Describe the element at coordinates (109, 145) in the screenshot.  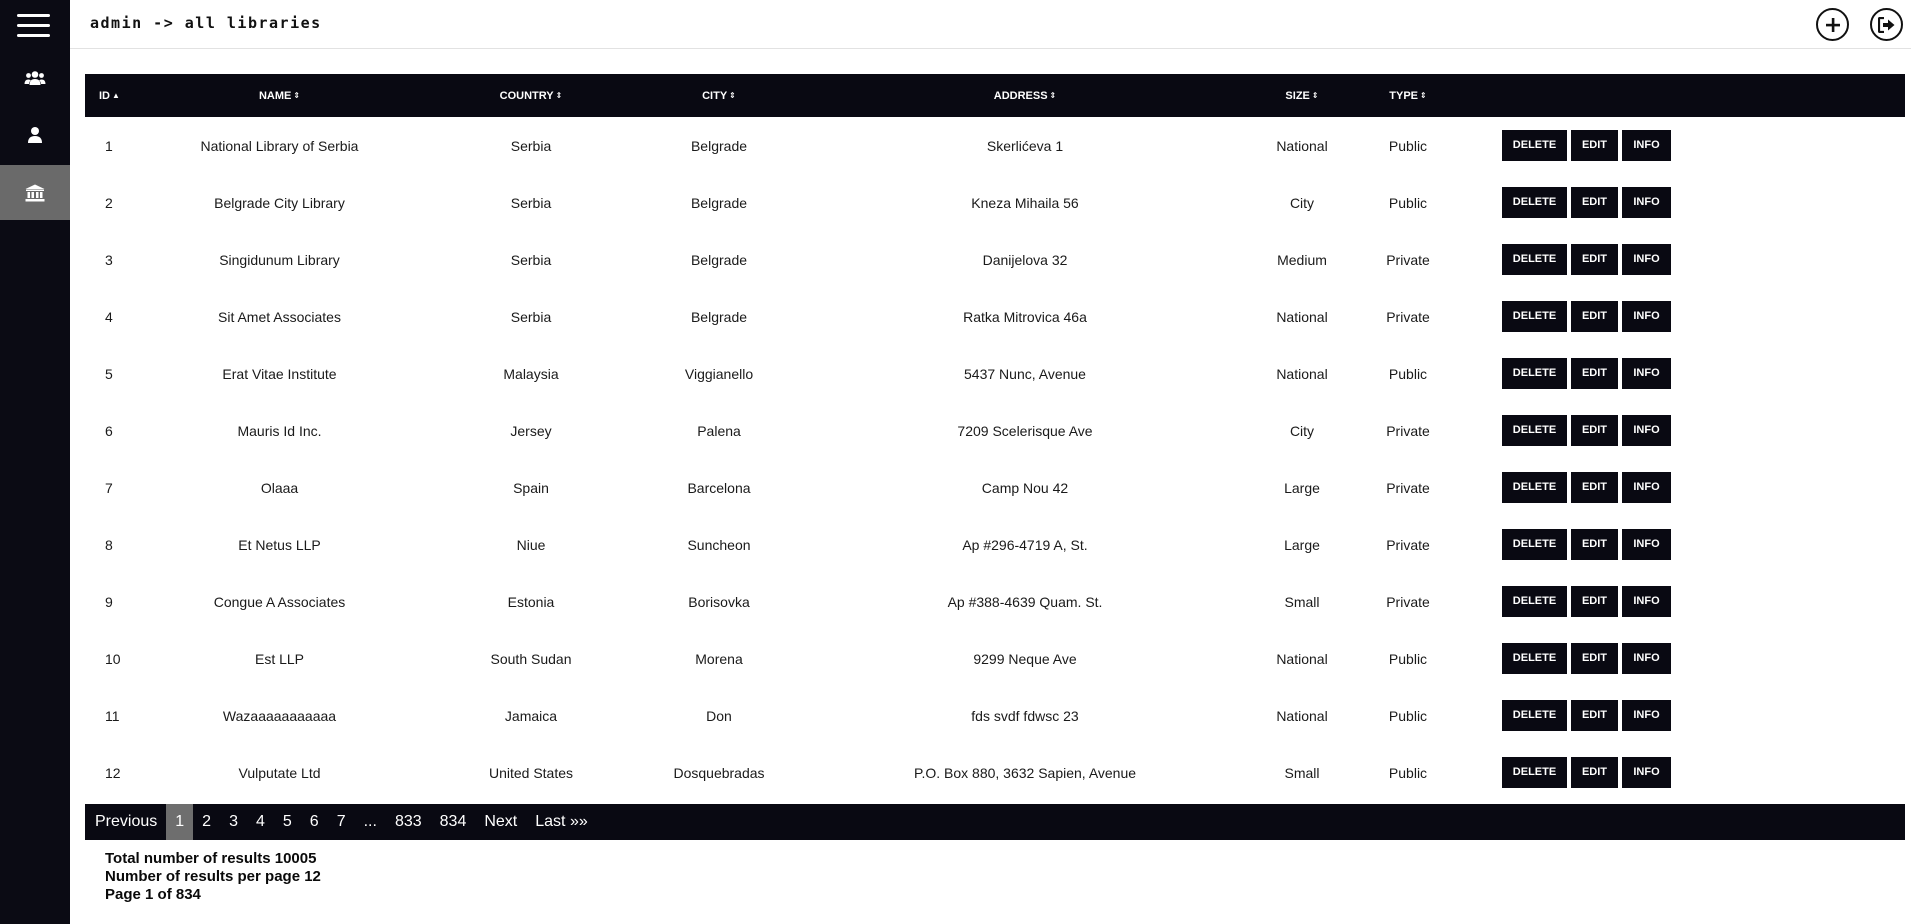
I see `cell-id: 1` at that location.